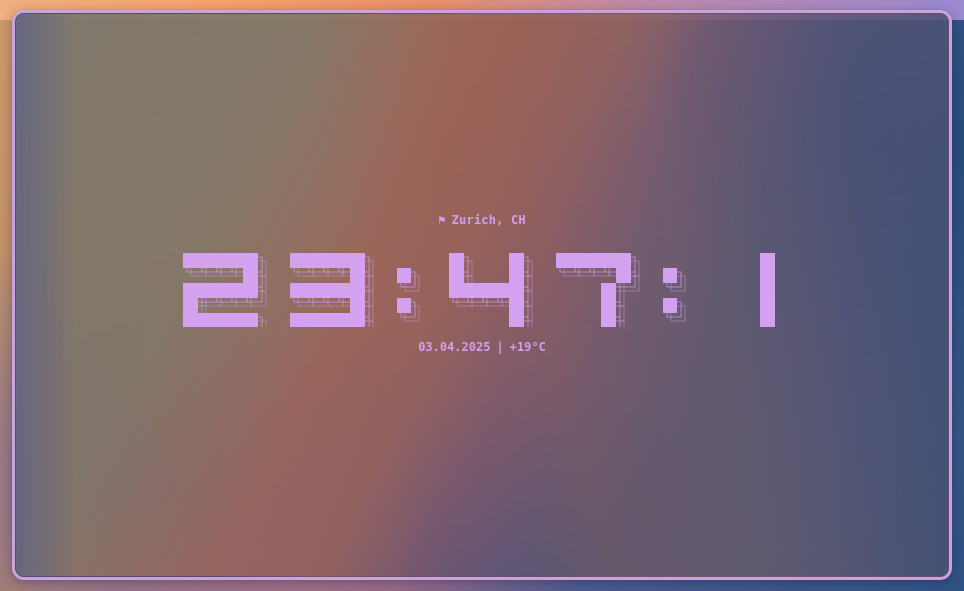 Image resolution: width=964 pixels, height=591 pixels. Describe the element at coordinates (442, 220) in the screenshot. I see `flag-icon: ⚑` at that location.